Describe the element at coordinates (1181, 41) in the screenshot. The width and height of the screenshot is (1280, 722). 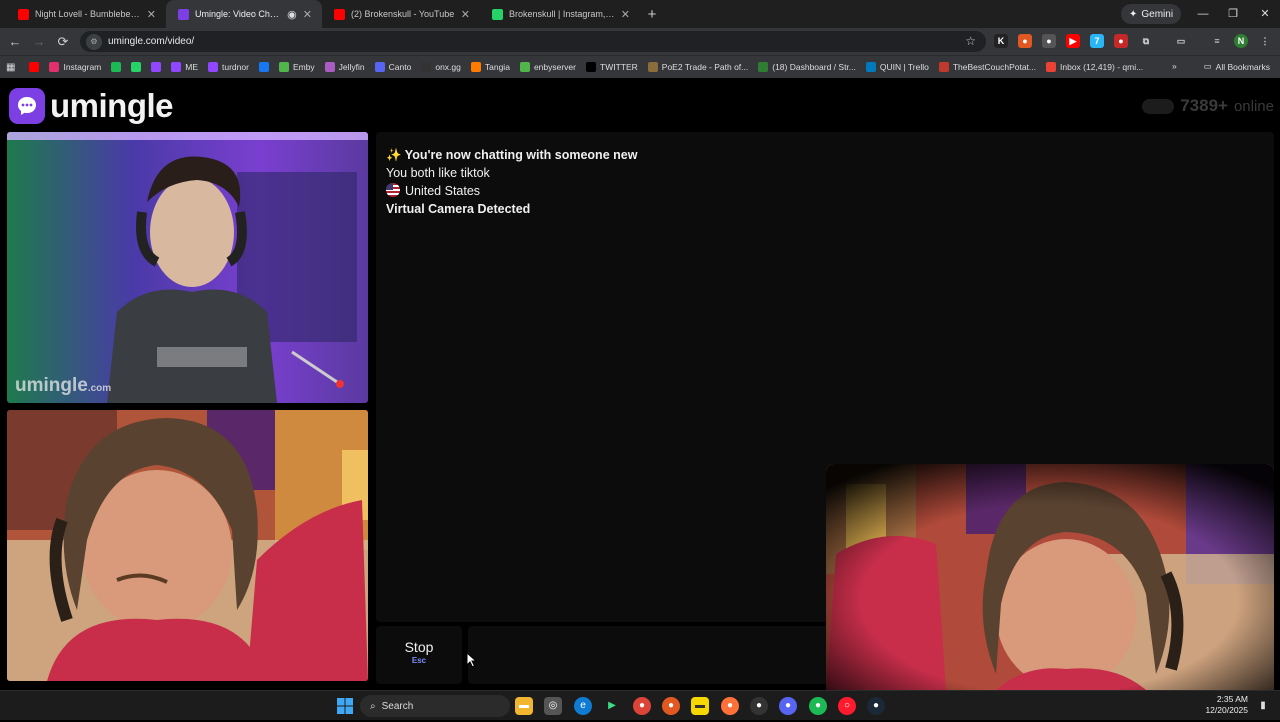
I see `sidebar-icon: ▭` at that location.